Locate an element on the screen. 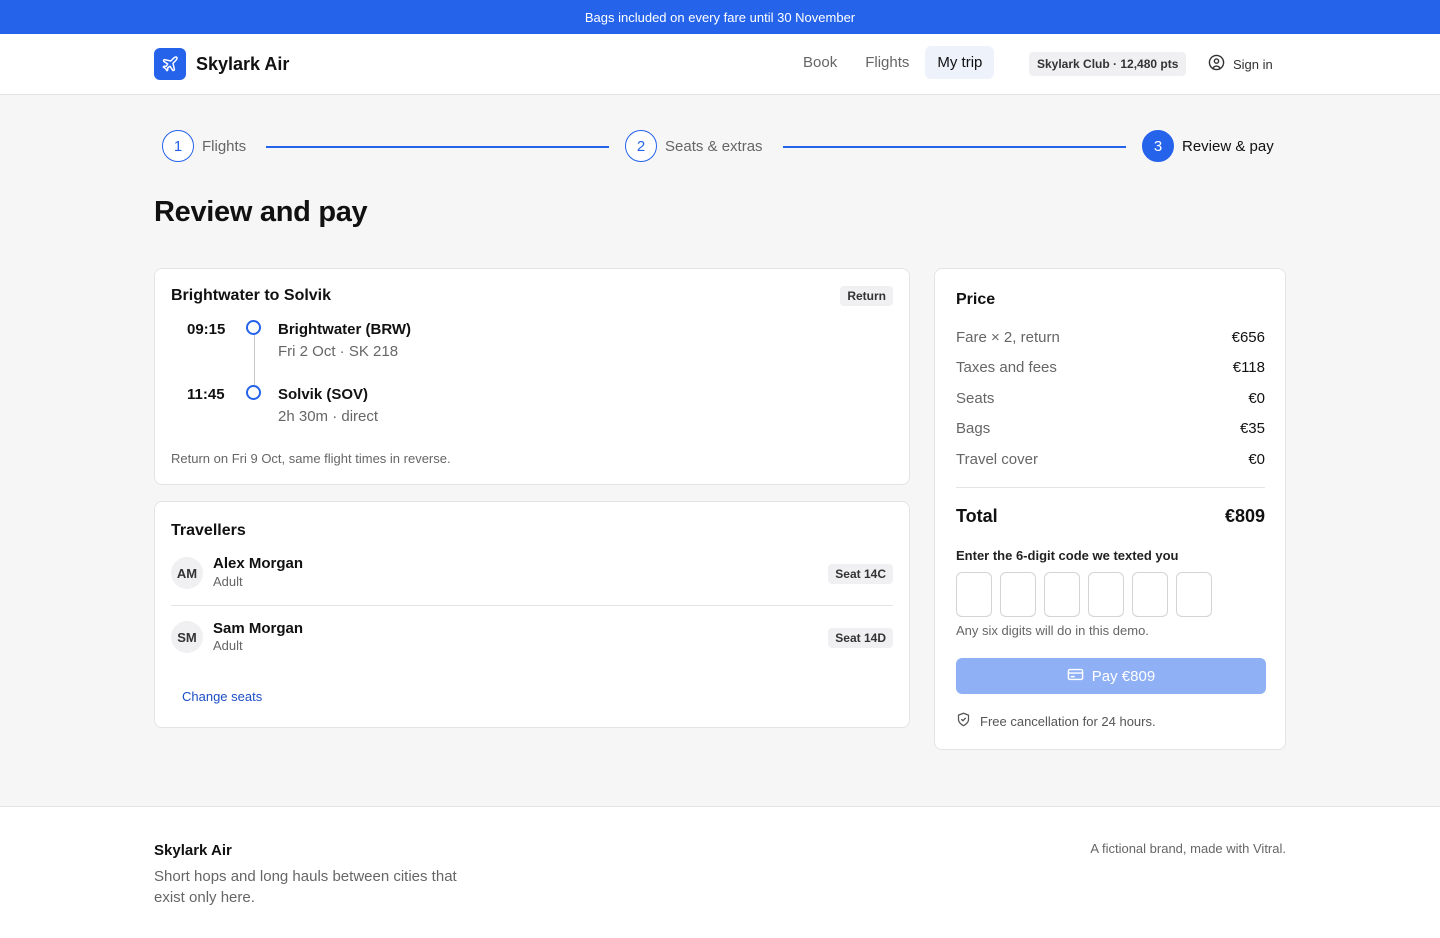 This screenshot has height=938, width=1440. step-seats-extras: 2 Seats & extras is located at coordinates (694, 146).